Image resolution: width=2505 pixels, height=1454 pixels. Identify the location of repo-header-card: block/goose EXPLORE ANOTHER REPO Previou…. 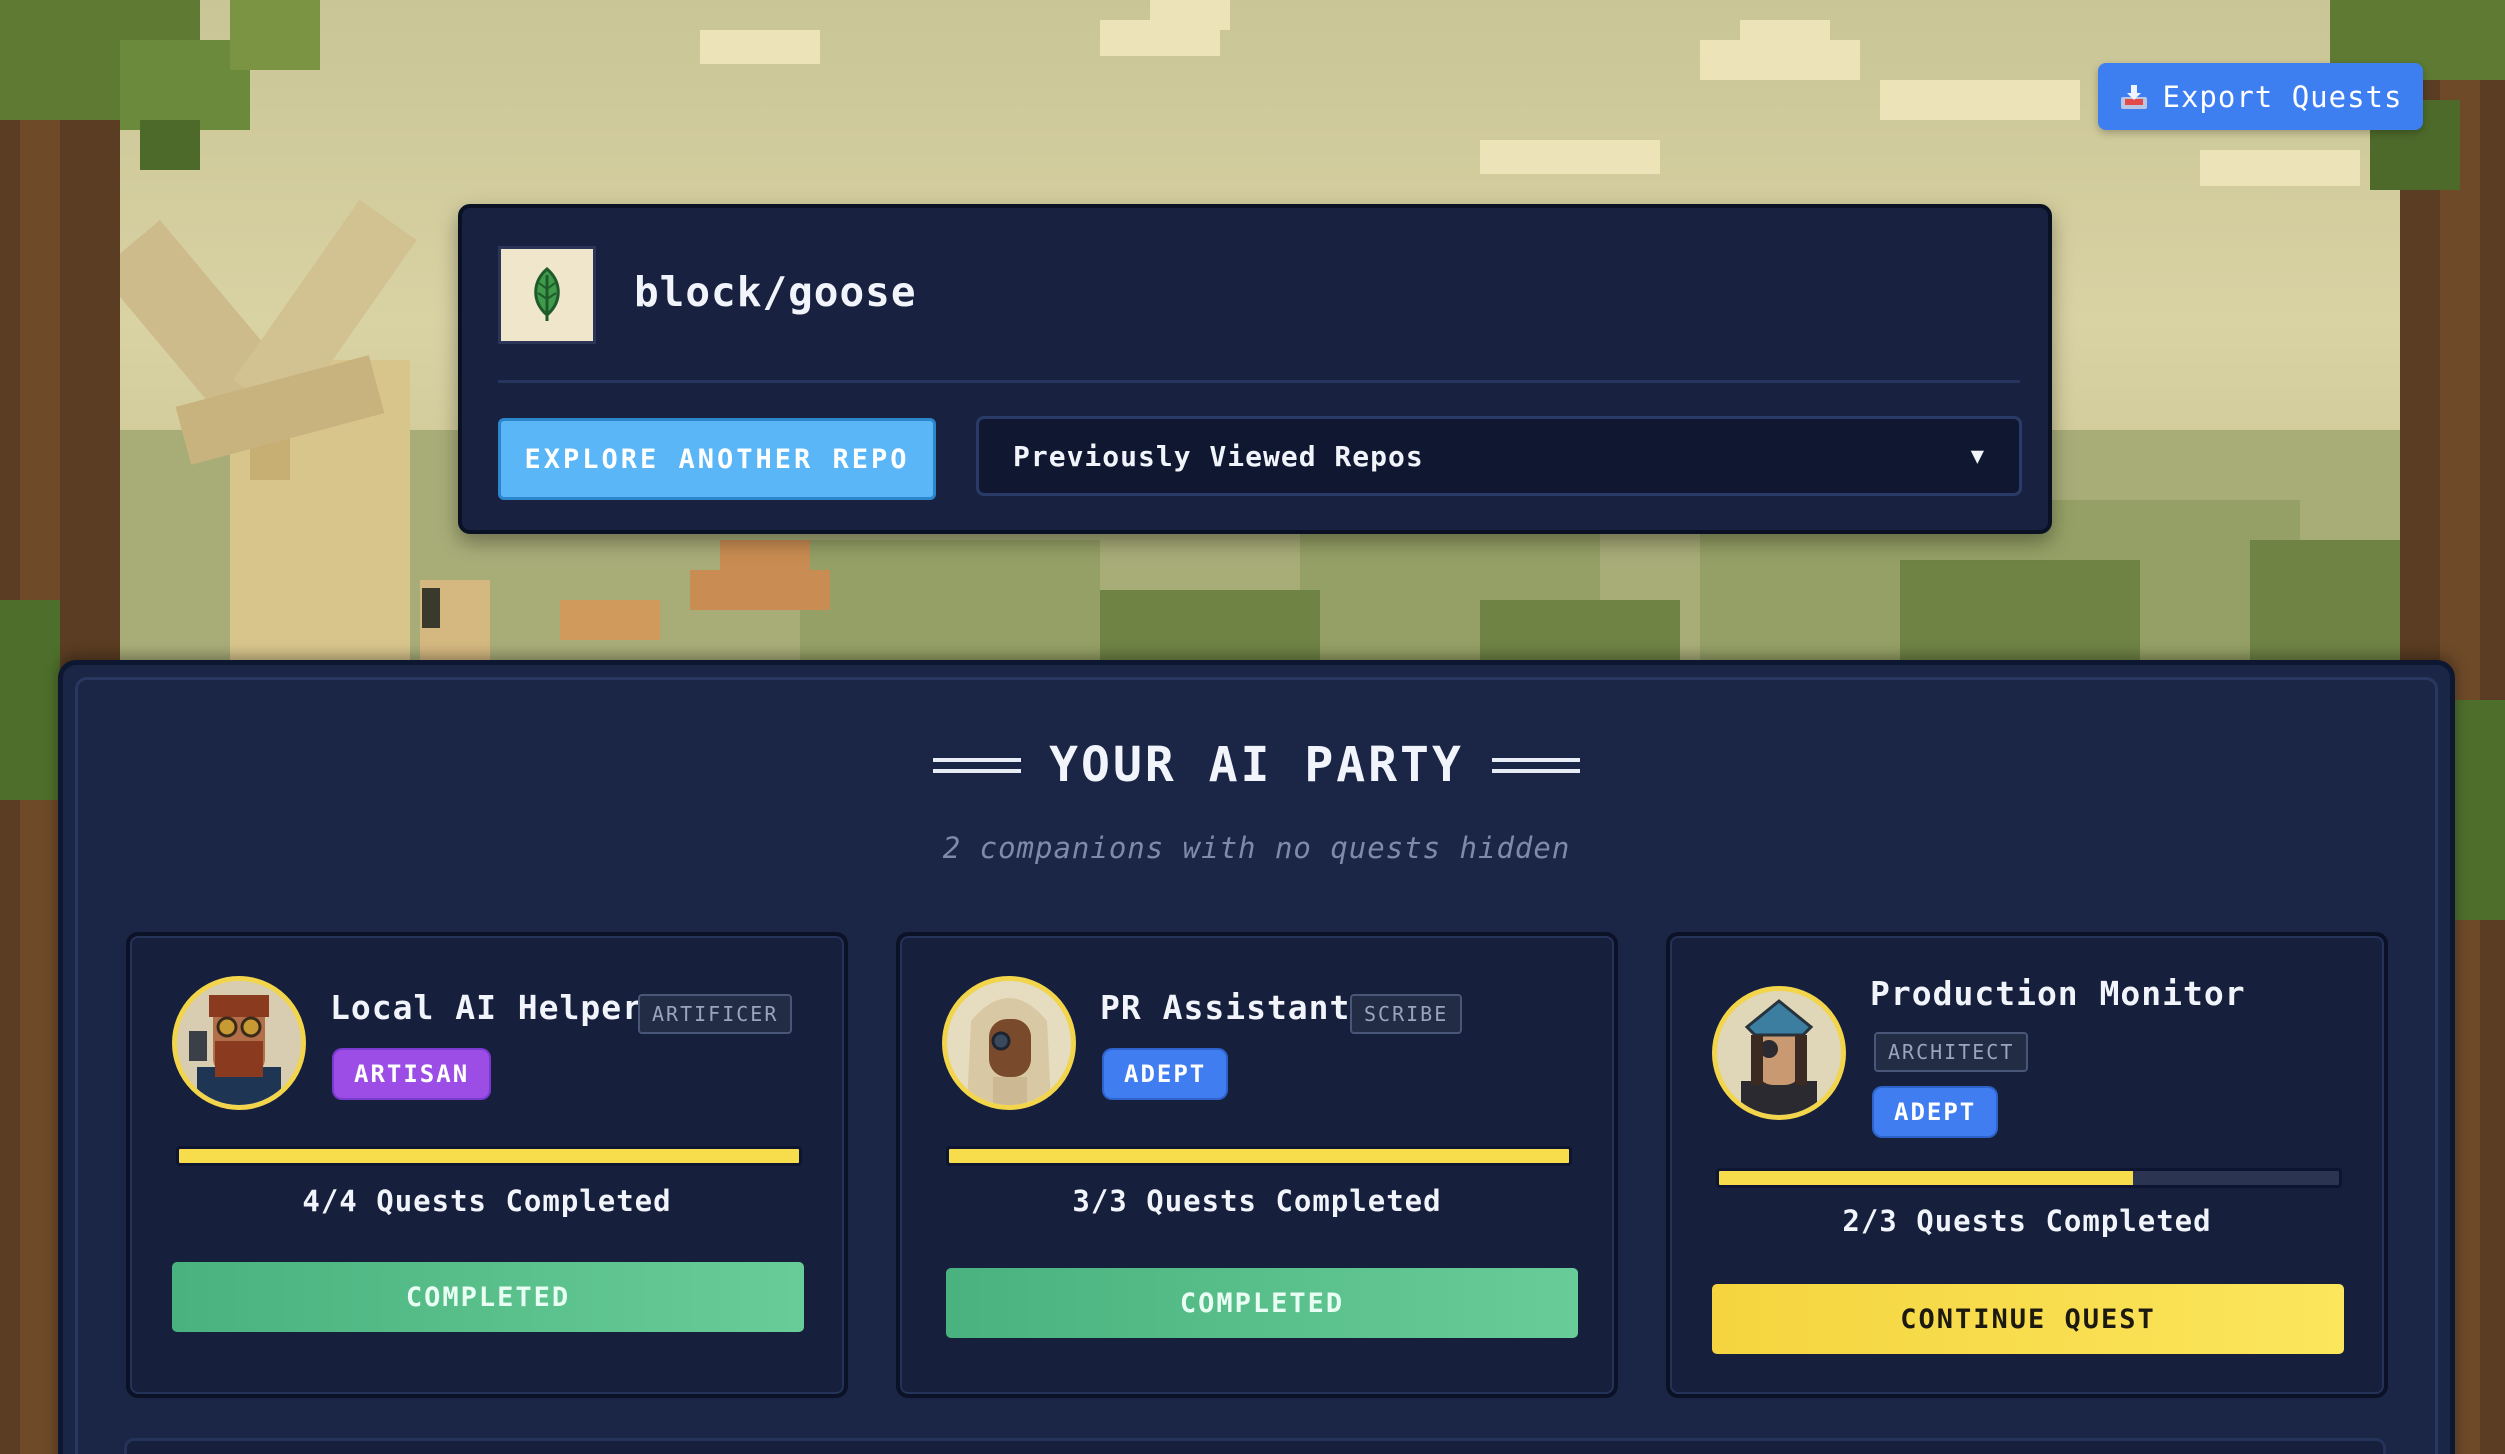
(1255, 369).